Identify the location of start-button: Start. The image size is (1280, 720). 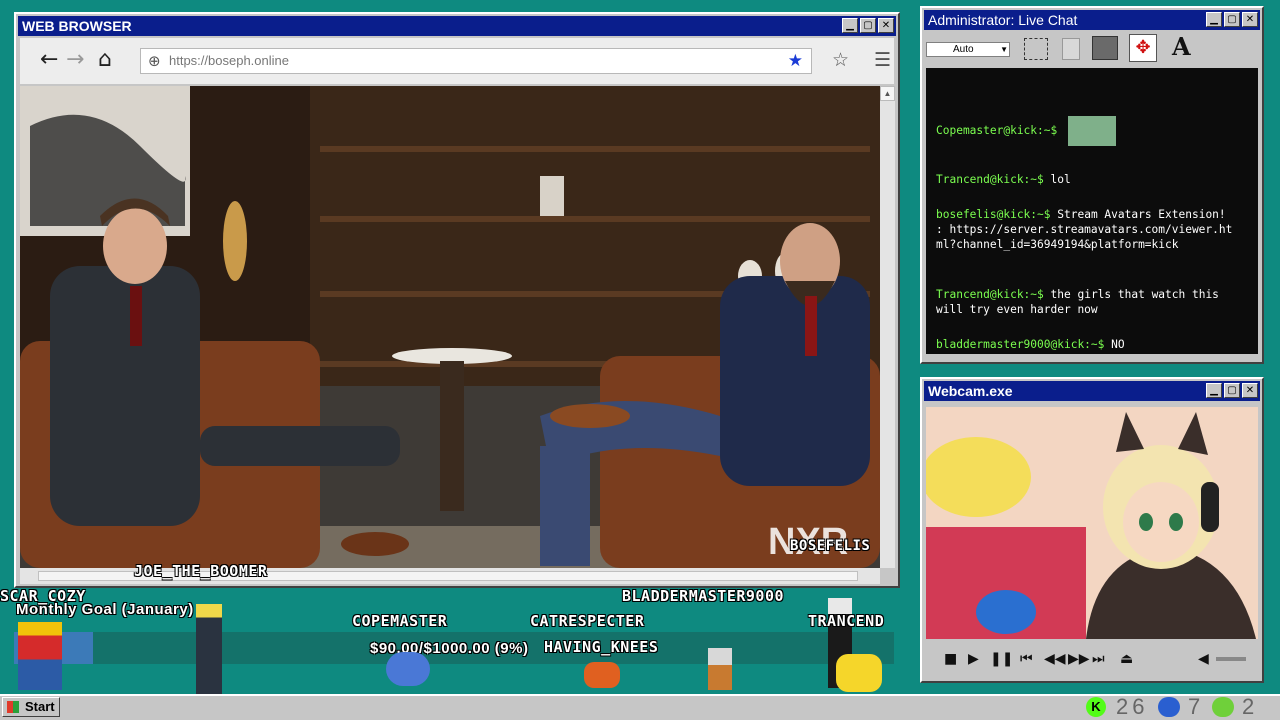
(31, 707).